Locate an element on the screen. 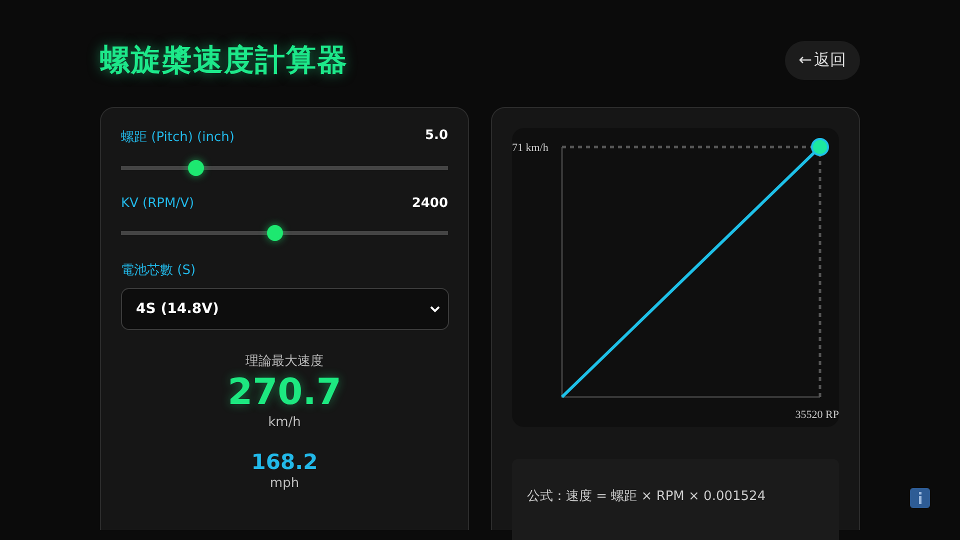  speed-mph: 168.2 is located at coordinates (284, 462).